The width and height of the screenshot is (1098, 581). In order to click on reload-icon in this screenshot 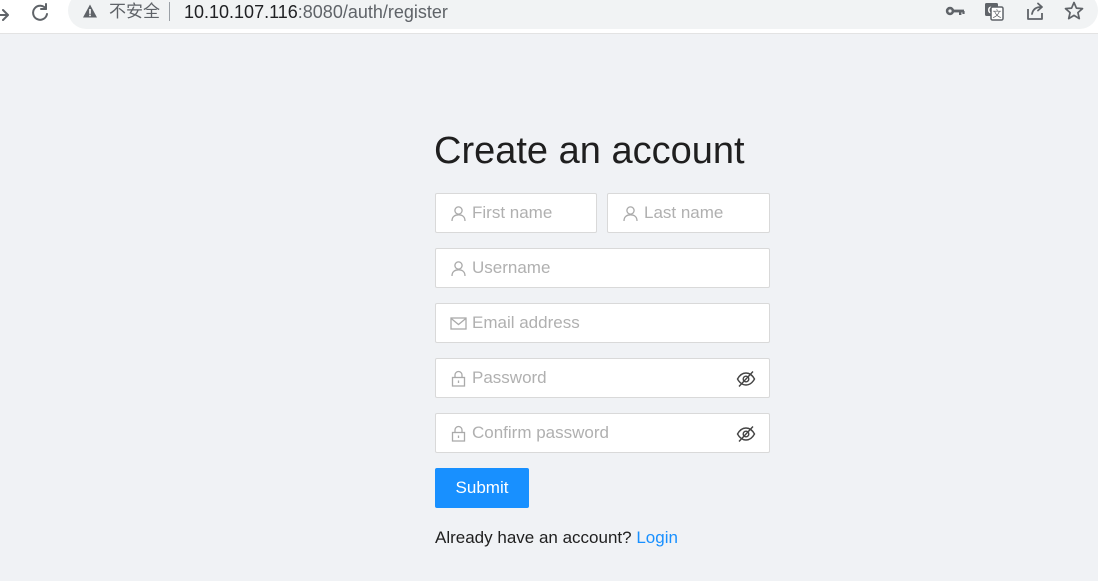, I will do `click(40, 13)`.